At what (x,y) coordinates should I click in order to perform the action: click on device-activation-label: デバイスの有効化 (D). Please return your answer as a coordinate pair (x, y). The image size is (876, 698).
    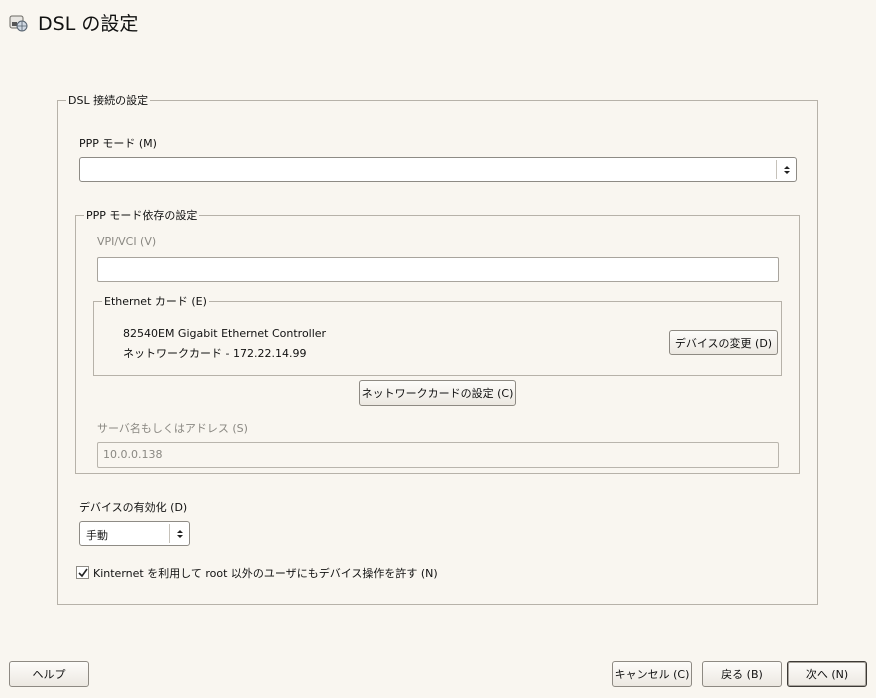
    Looking at the image, I should click on (133, 507).